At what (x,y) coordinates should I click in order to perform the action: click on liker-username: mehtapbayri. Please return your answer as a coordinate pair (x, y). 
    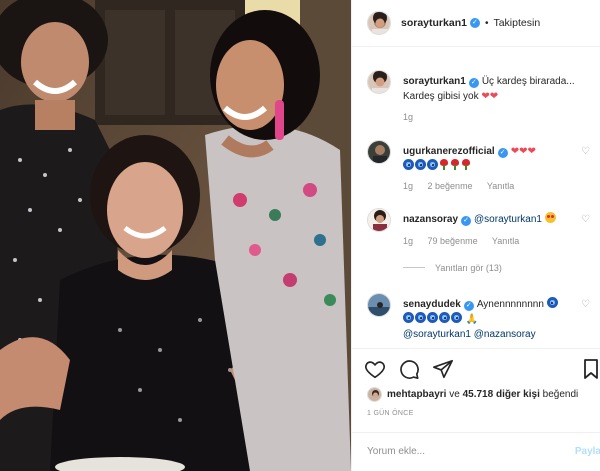
    Looking at the image, I should click on (416, 394).